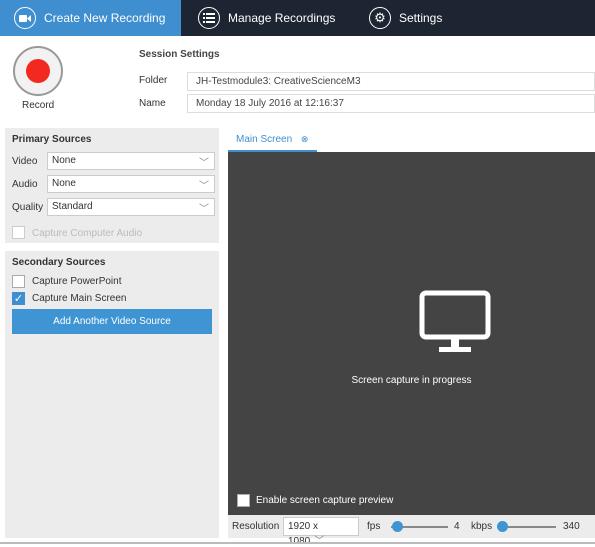  Describe the element at coordinates (152, 103) in the screenshot. I see `name-label: Name` at that location.